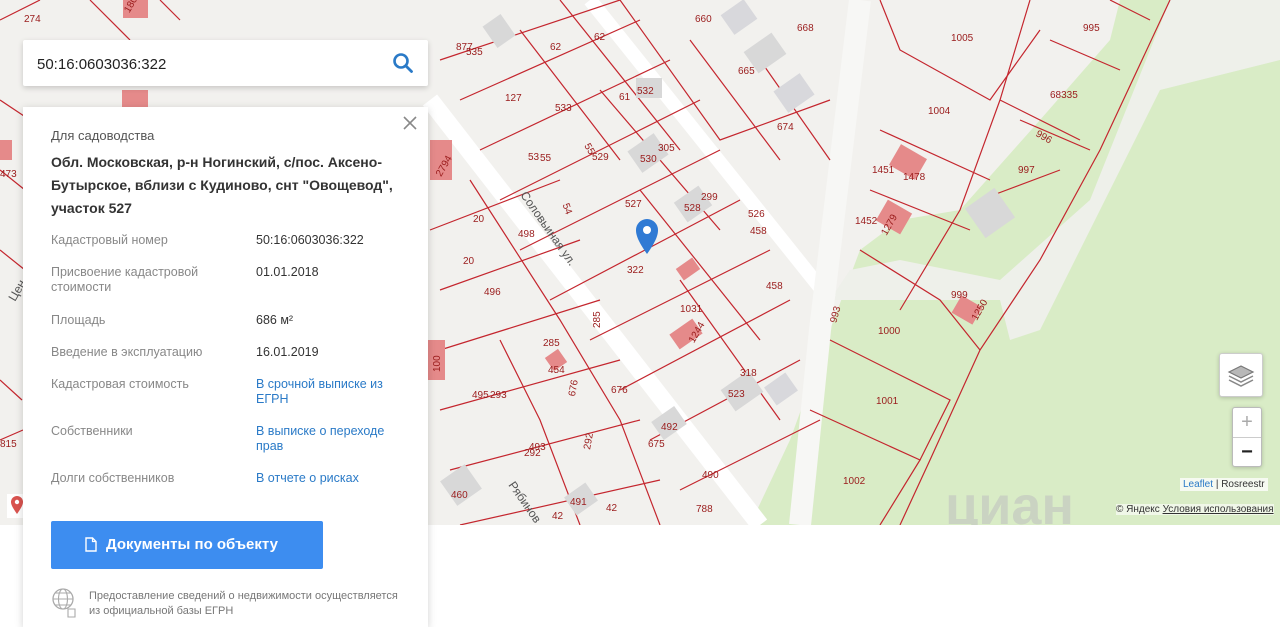 The width and height of the screenshot is (1280, 627). What do you see at coordinates (1026, 170) in the screenshot?
I see `parcel-number: 997` at bounding box center [1026, 170].